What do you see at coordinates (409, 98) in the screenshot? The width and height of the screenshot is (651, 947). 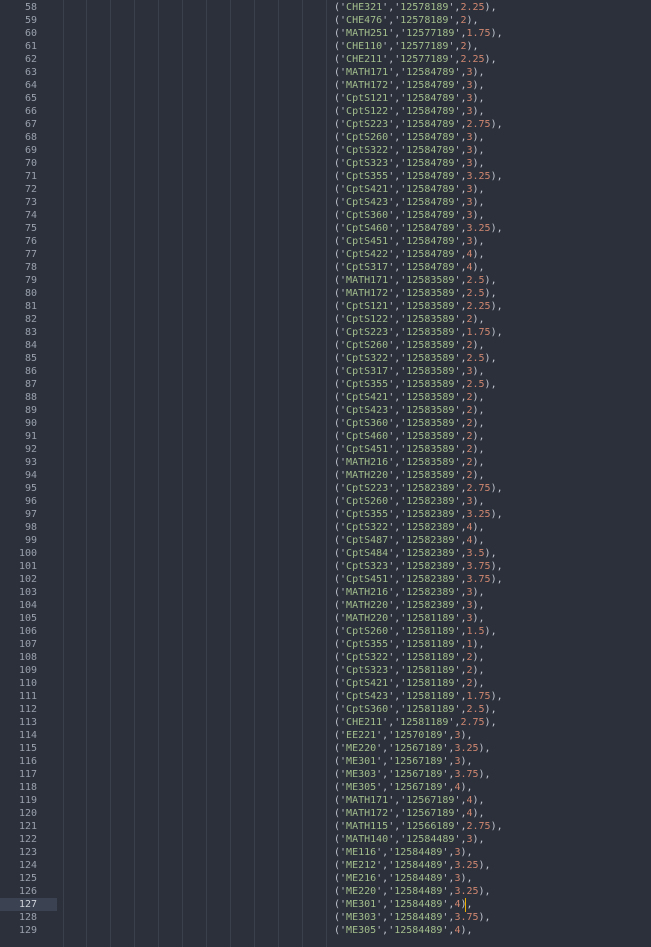 I see `code-text: ('CptS121','12584789',3),` at bounding box center [409, 98].